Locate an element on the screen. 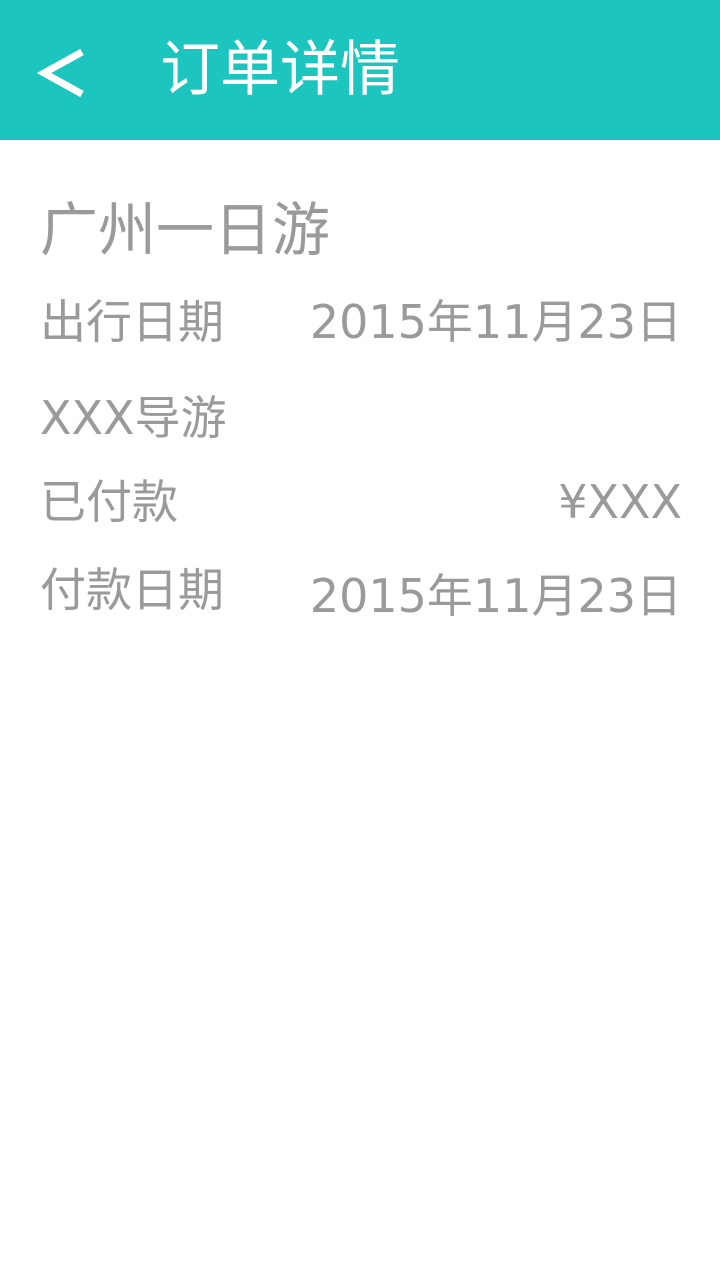 The width and height of the screenshot is (720, 1280). back-button is located at coordinates (64, 72).